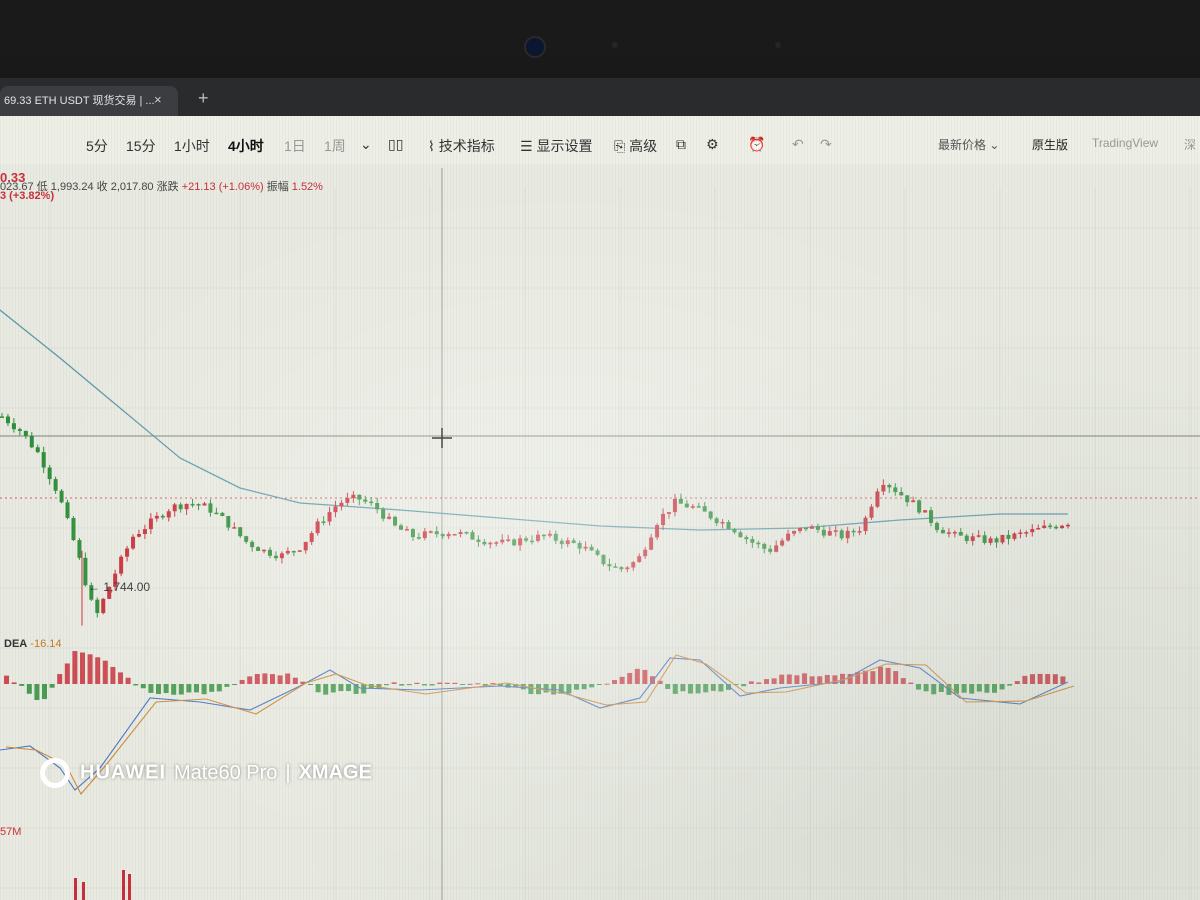 The width and height of the screenshot is (1200, 900). What do you see at coordinates (226, 772) in the screenshot?
I see `watermark-model: Mate60 Pro` at bounding box center [226, 772].